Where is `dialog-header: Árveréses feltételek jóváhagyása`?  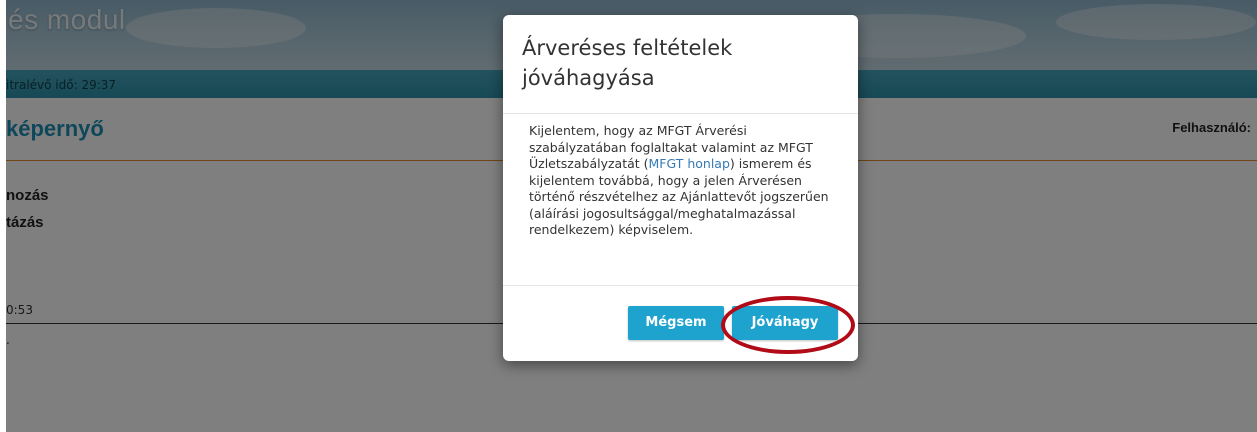
dialog-header: Árveréses feltételek jóváhagyása is located at coordinates (680, 64).